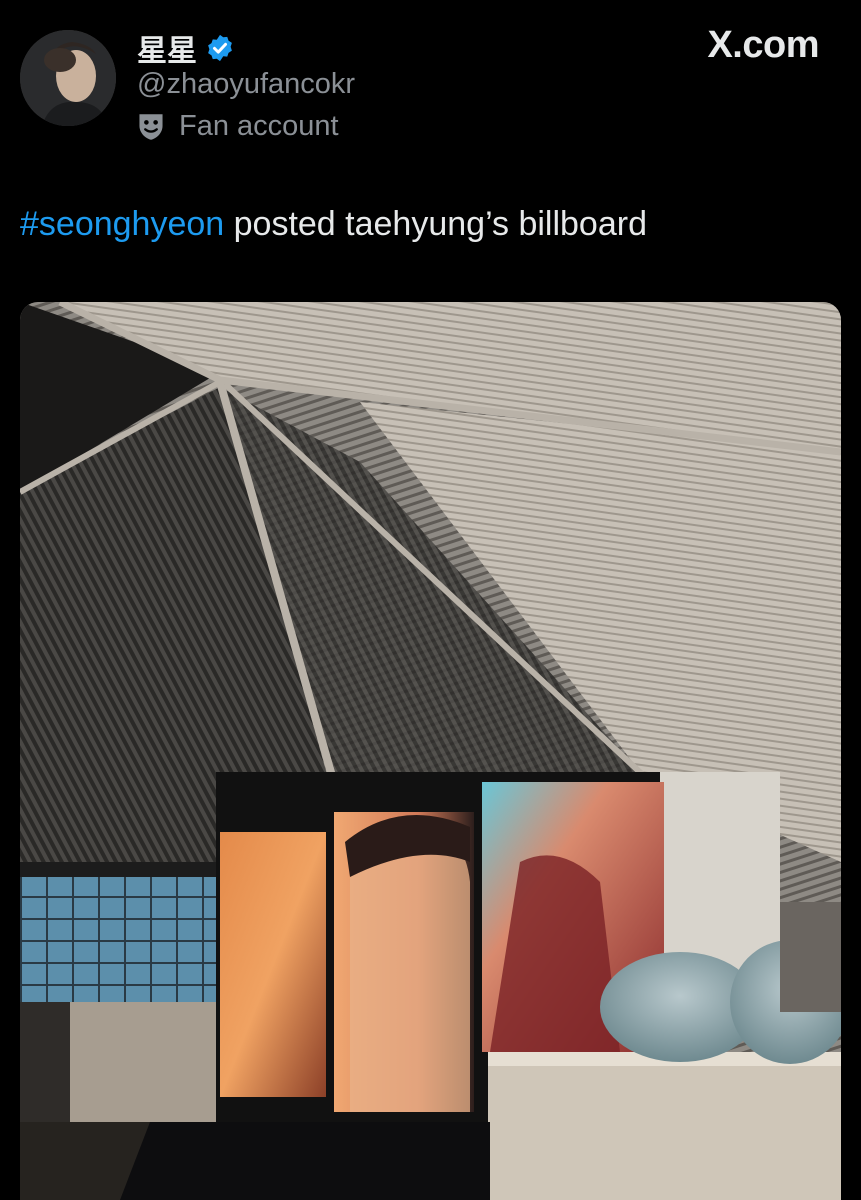  I want to click on theater-mask-icon, so click(151, 126).